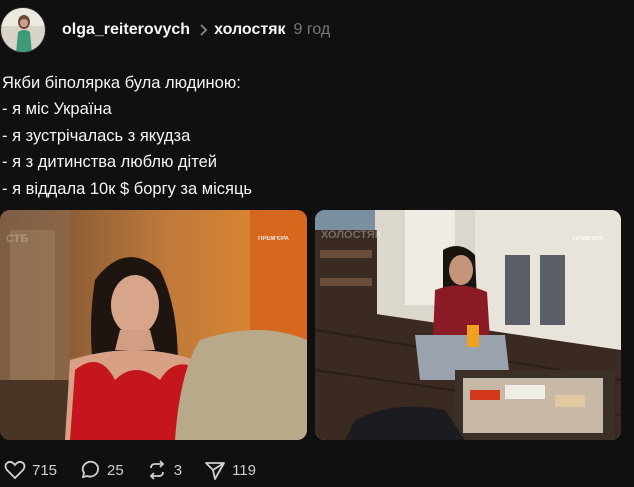 Image resolution: width=634 pixels, height=487 pixels. I want to click on post-text-line: - я зустрічалась з якудза, so click(96, 135).